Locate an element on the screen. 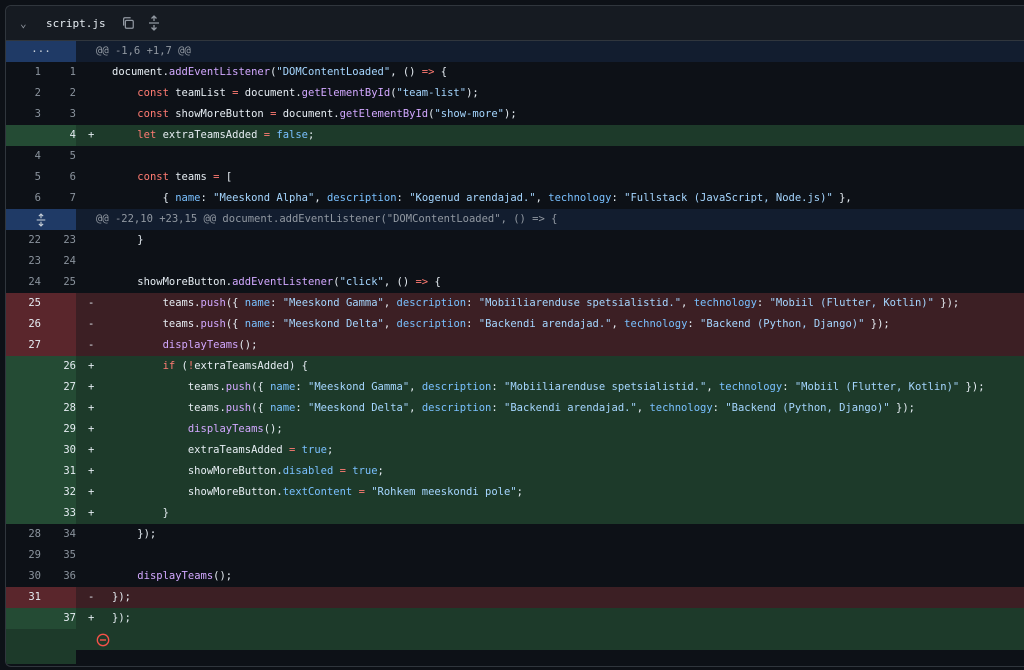  old-line-number: 2 is located at coordinates (23, 93).